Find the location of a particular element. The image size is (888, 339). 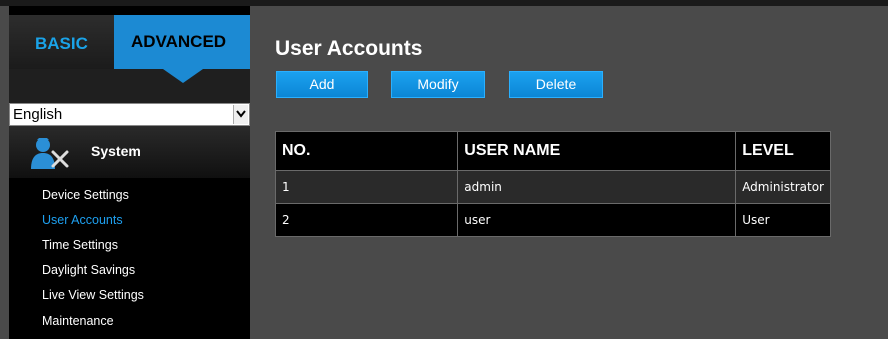

column-header-user-name: USER NAME is located at coordinates (597, 151).